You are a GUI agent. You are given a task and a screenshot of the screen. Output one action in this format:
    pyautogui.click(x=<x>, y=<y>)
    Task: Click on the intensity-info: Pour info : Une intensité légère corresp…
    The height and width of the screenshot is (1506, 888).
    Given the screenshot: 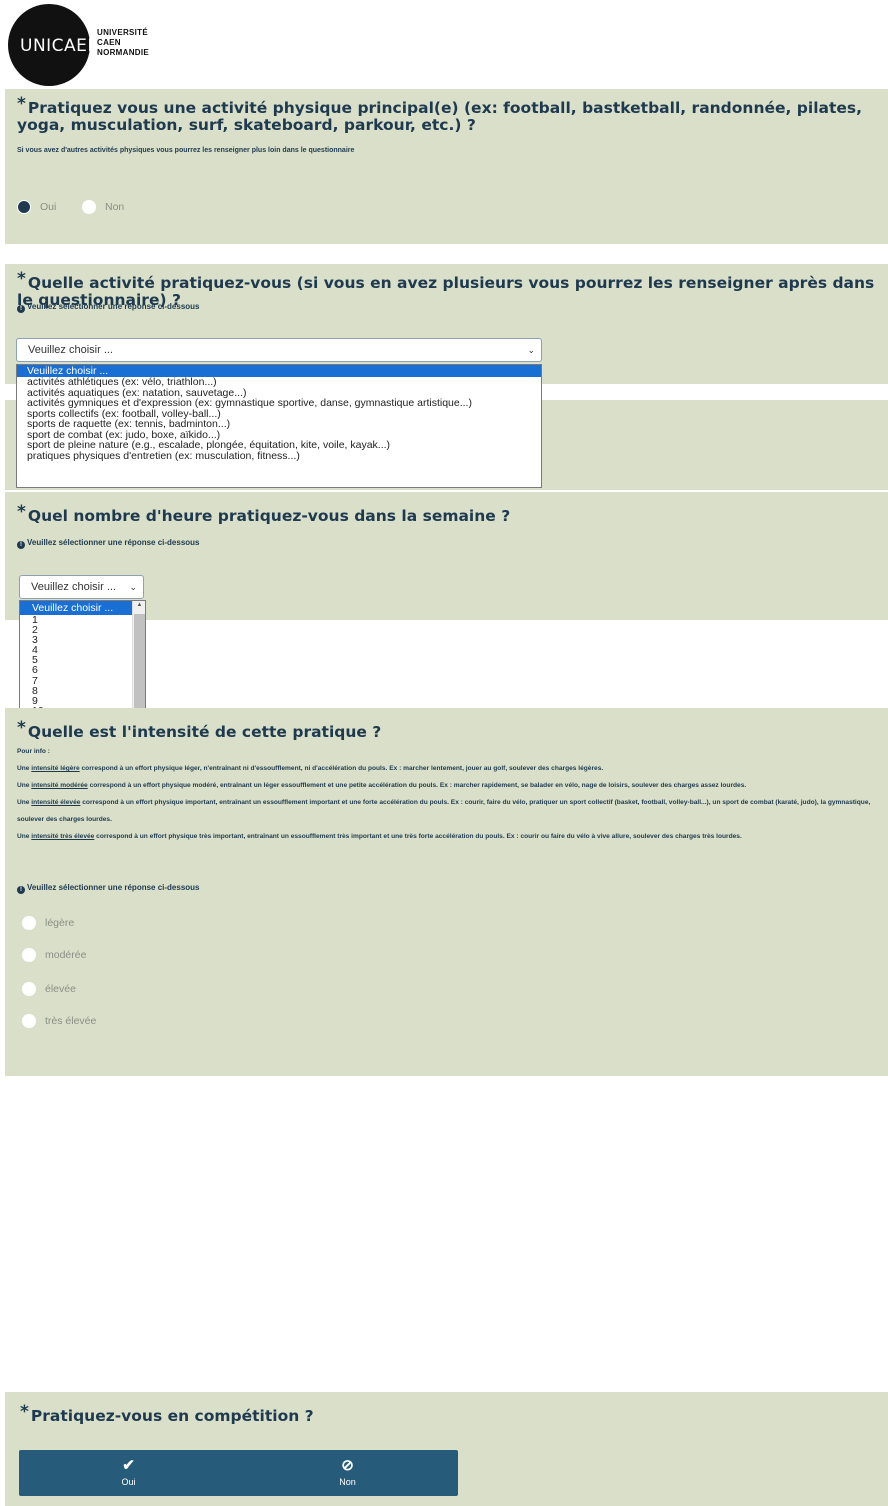 What is the action you would take?
    pyautogui.click(x=452, y=794)
    